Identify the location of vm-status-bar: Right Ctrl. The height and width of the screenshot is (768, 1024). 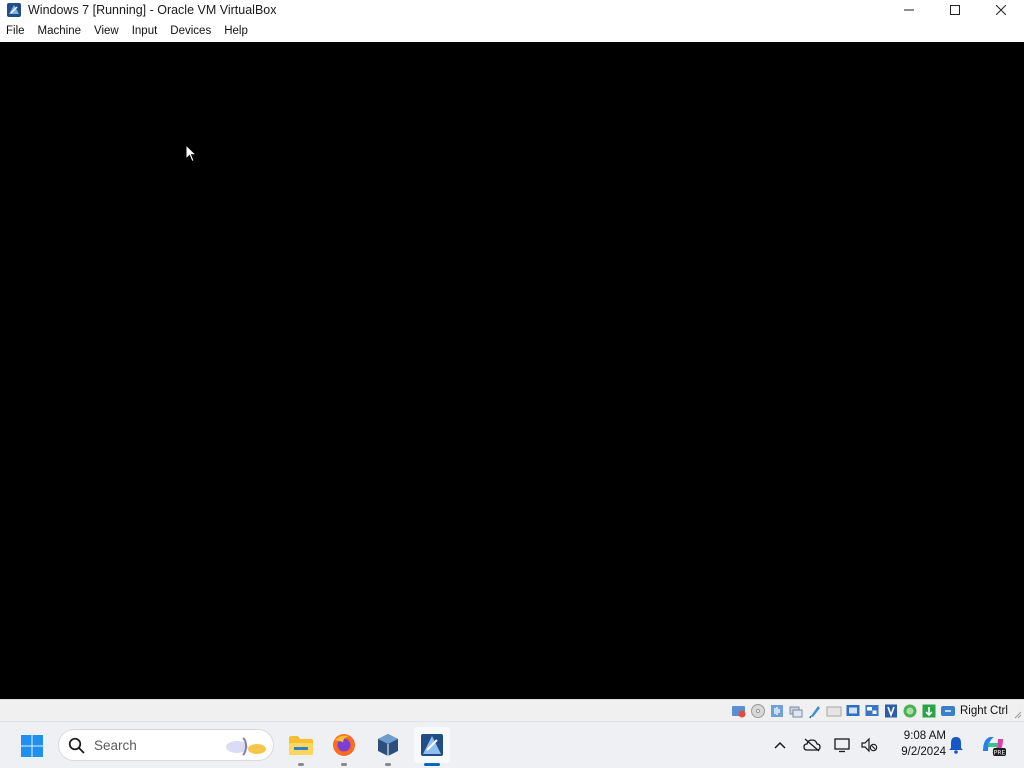
(512, 710).